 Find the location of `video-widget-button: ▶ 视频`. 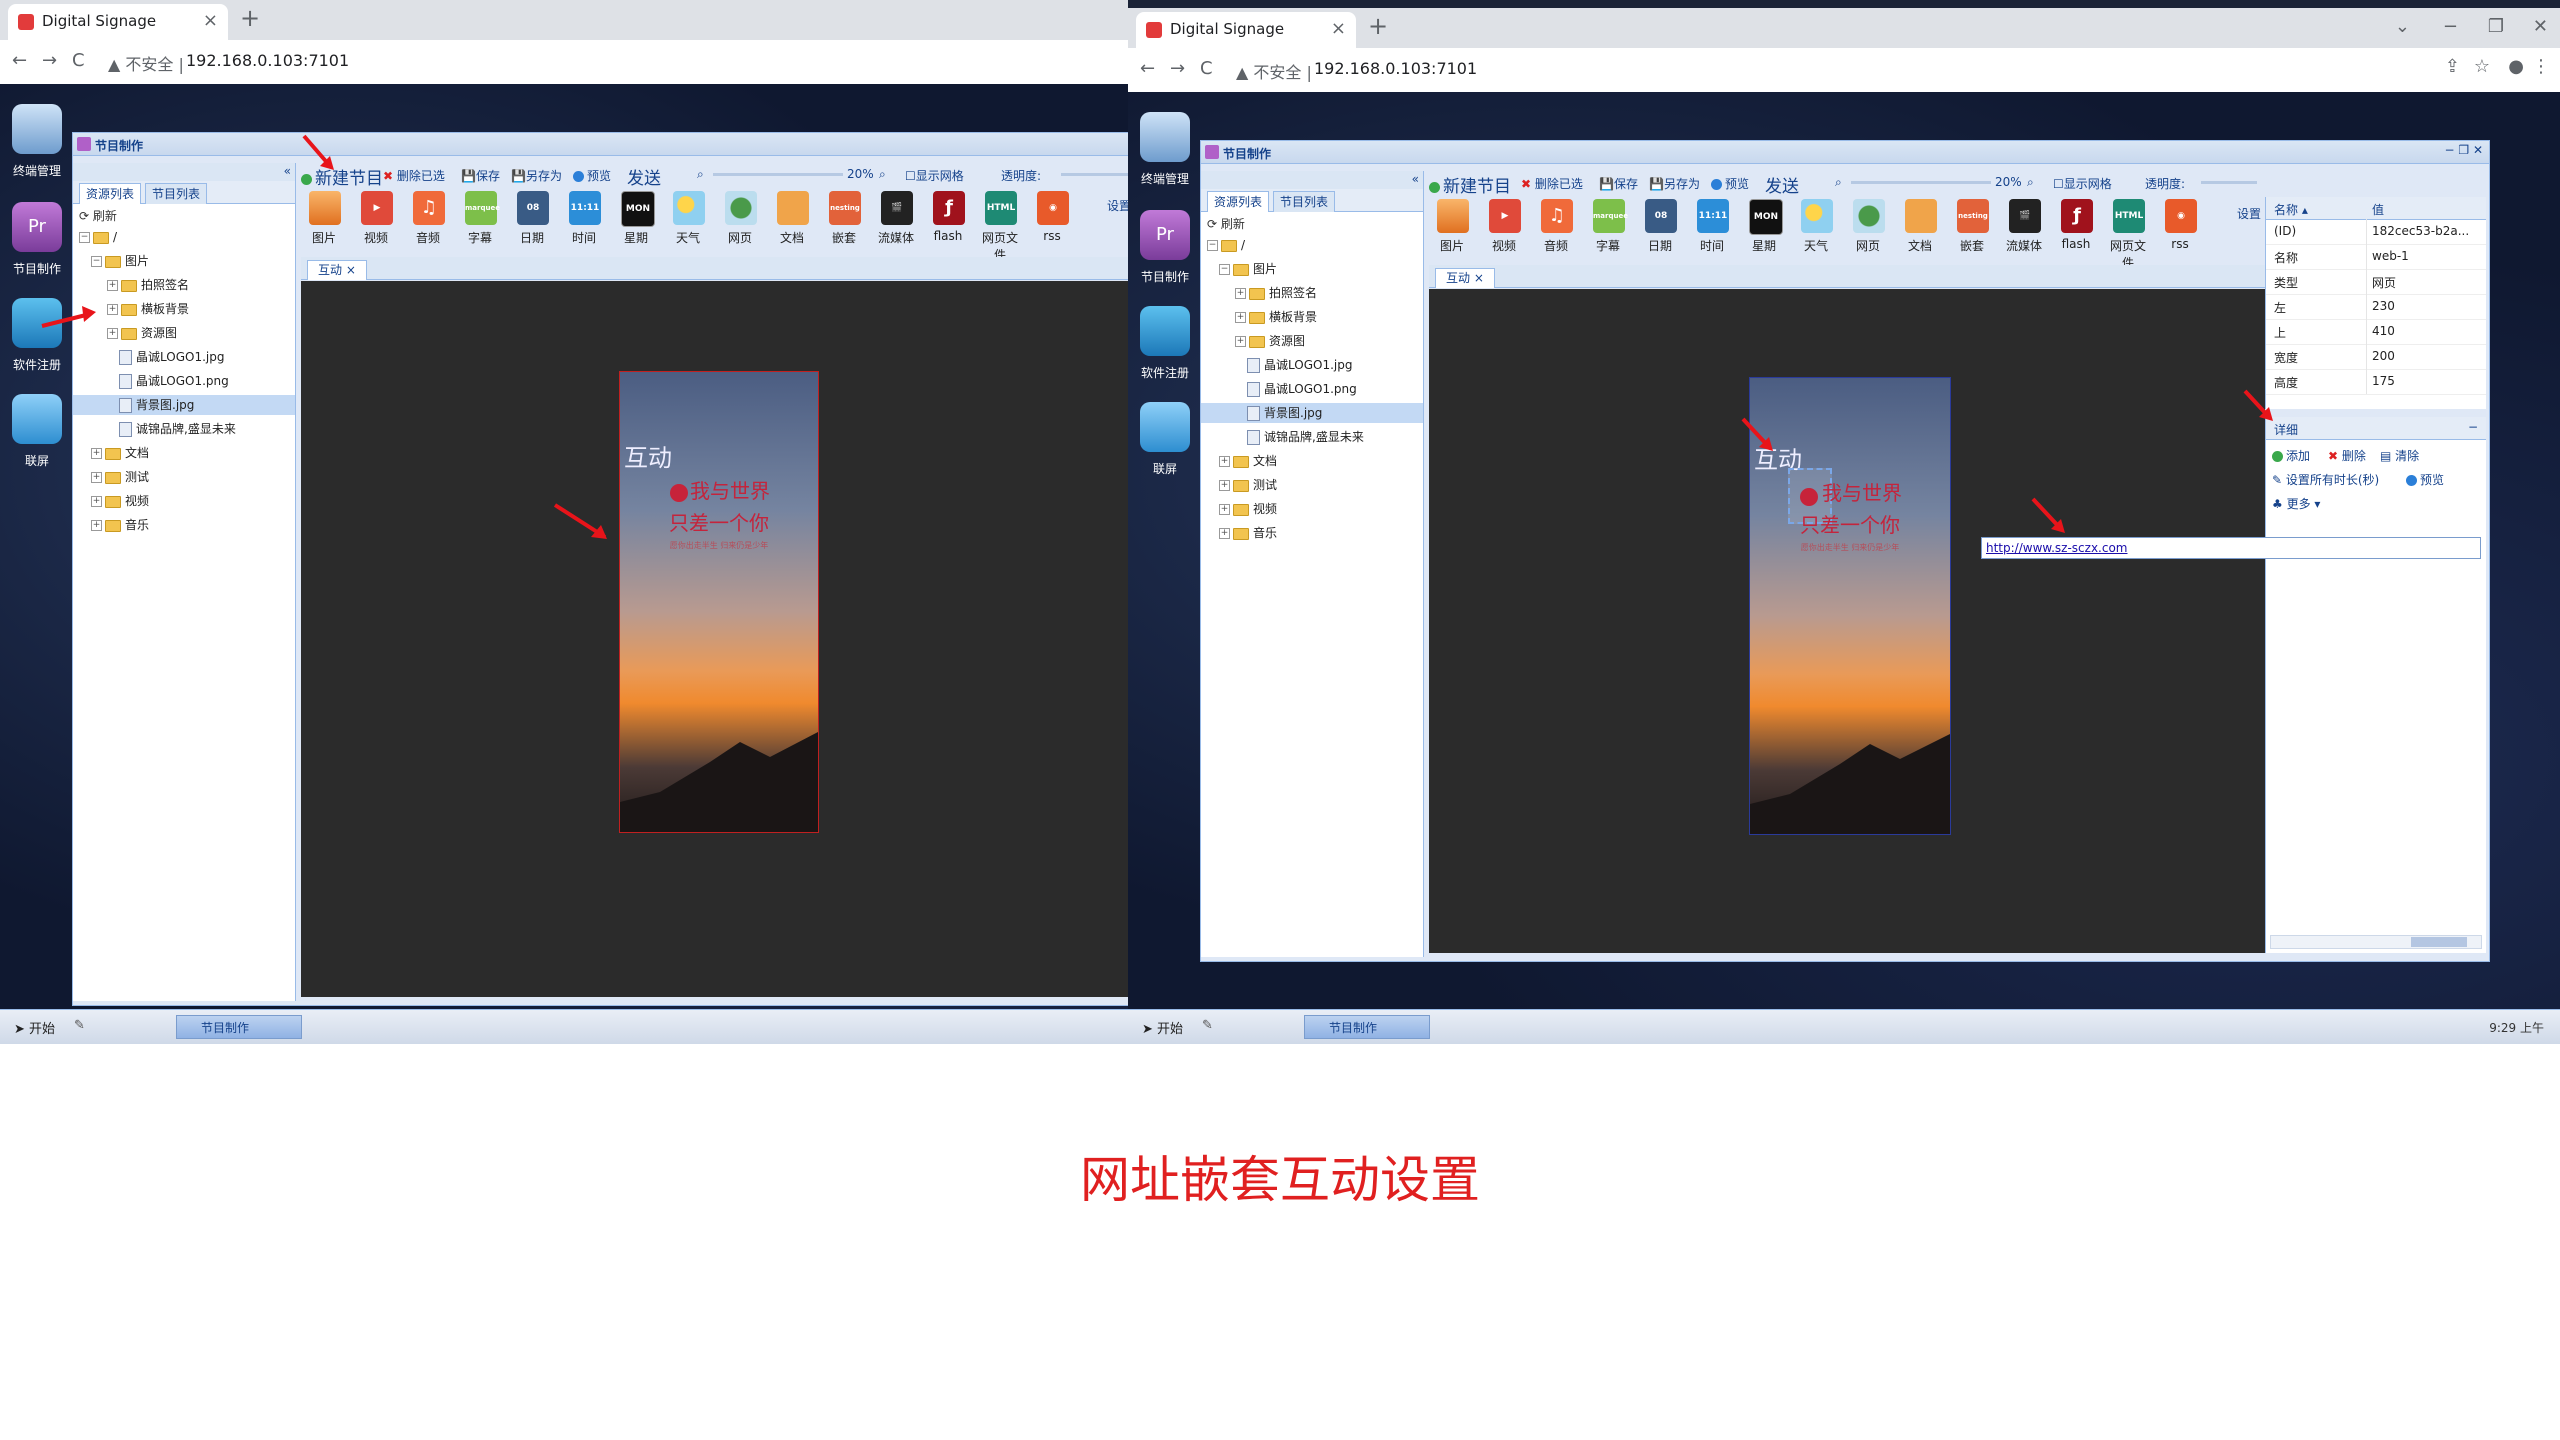

video-widget-button: ▶ 视频 is located at coordinates (1504, 226).